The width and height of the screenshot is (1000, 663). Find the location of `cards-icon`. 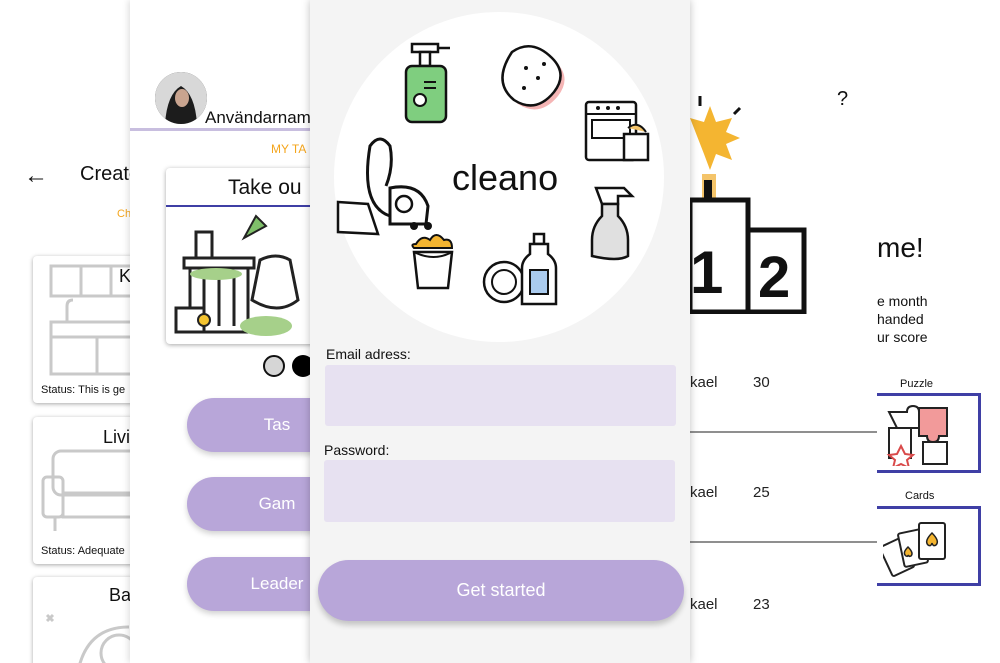

cards-icon is located at coordinates (914, 549).